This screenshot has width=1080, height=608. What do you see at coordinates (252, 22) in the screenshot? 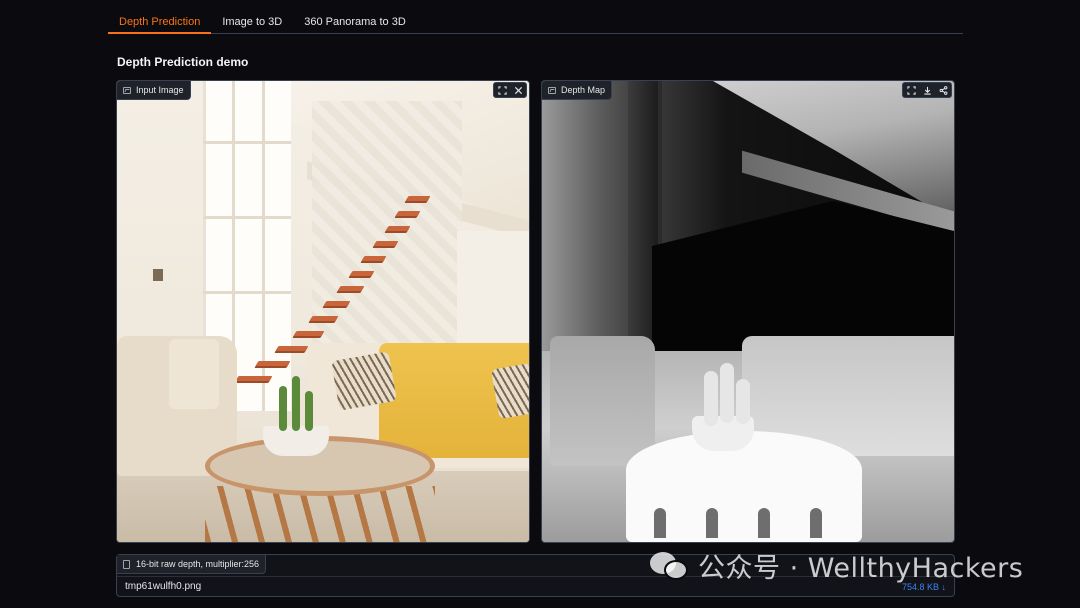
I see `tab-image-to-3d: Image to 3D` at bounding box center [252, 22].